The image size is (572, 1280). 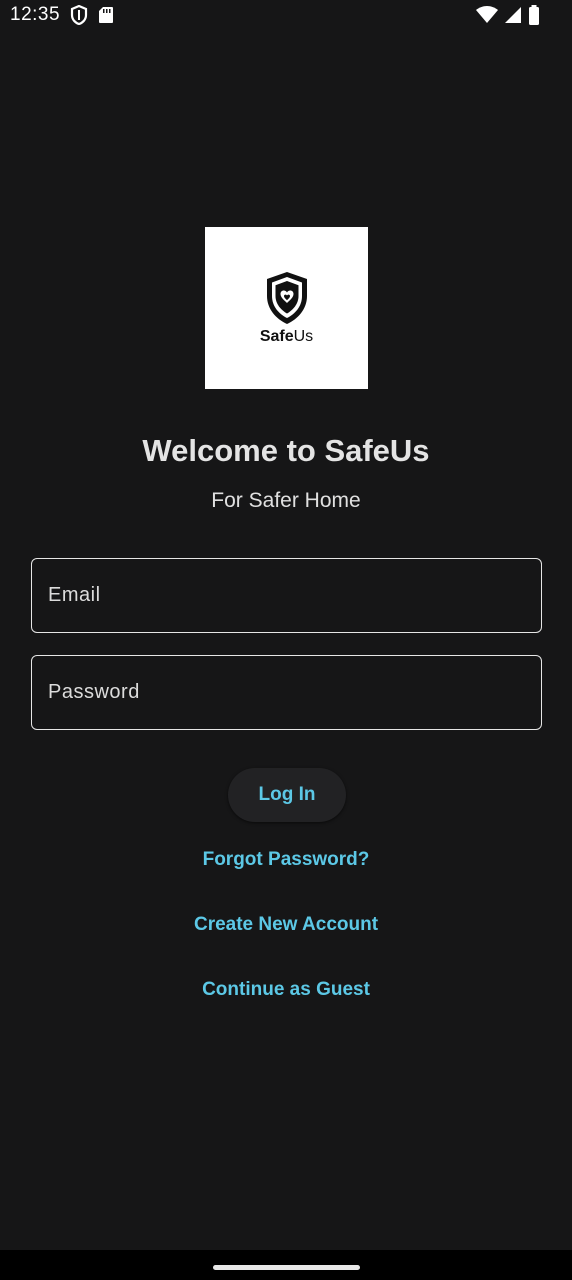 What do you see at coordinates (286, 990) in the screenshot?
I see `continue-as-guest-link: Continue as Guest` at bounding box center [286, 990].